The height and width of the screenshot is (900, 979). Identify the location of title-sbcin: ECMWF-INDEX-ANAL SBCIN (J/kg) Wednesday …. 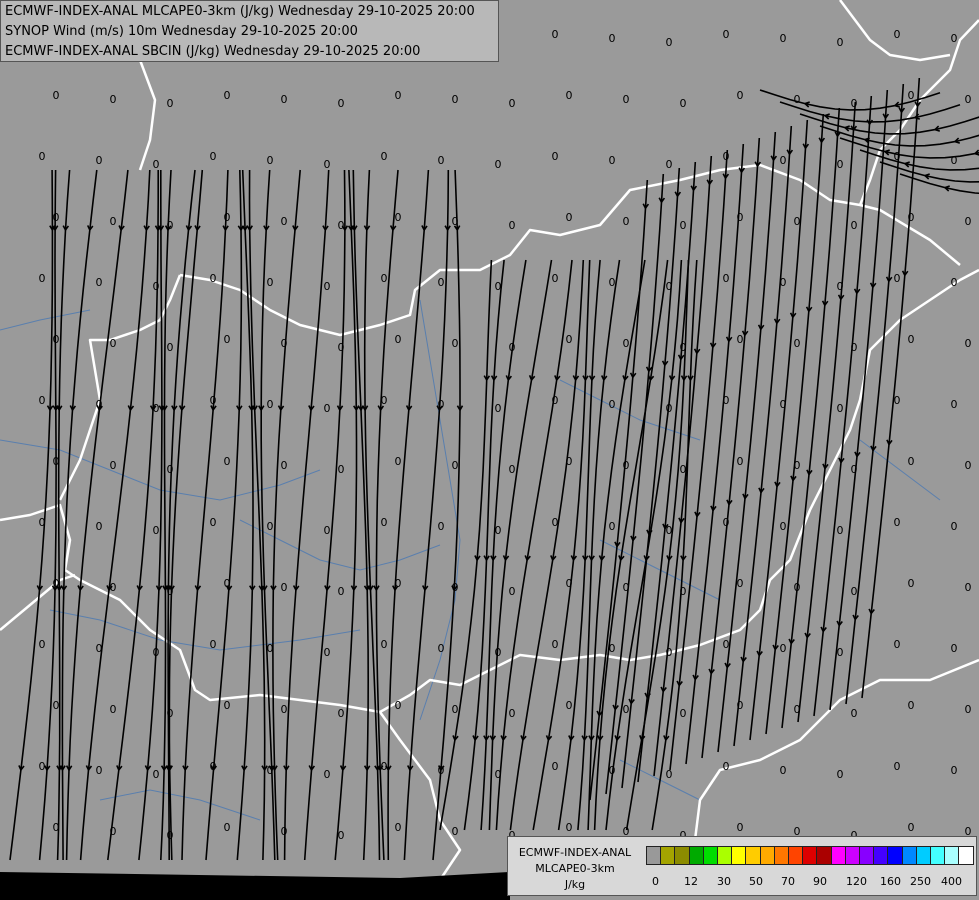
(213, 51).